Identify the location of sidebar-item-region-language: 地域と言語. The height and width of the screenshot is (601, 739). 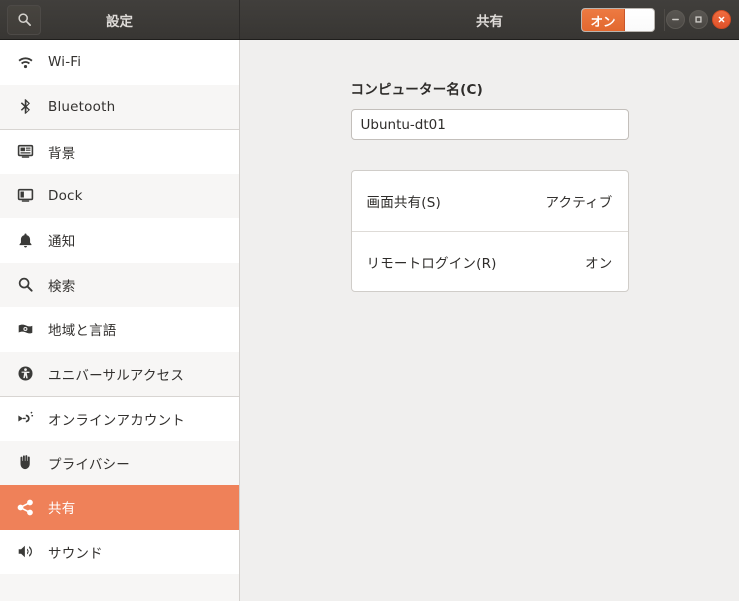
(119, 329).